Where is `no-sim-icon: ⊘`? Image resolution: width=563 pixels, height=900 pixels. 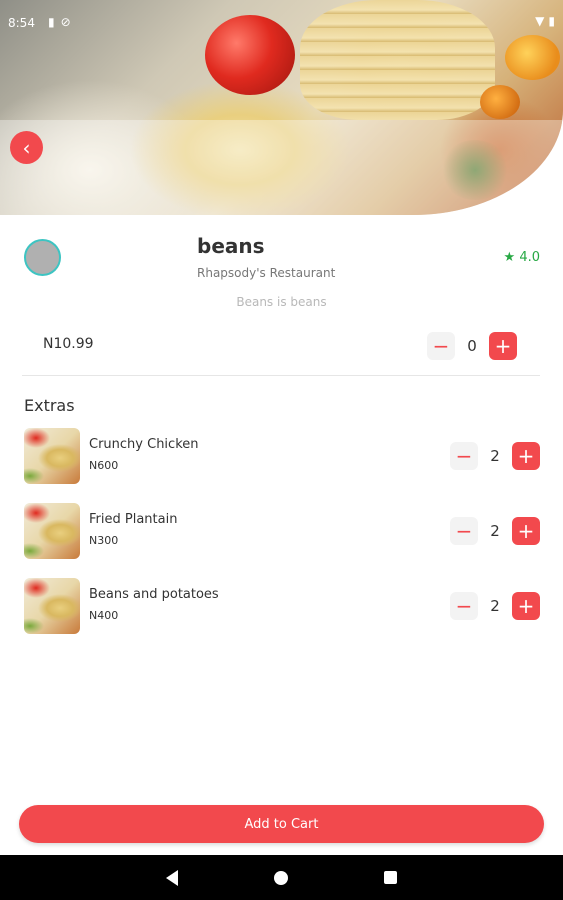 no-sim-icon: ⊘ is located at coordinates (65, 22).